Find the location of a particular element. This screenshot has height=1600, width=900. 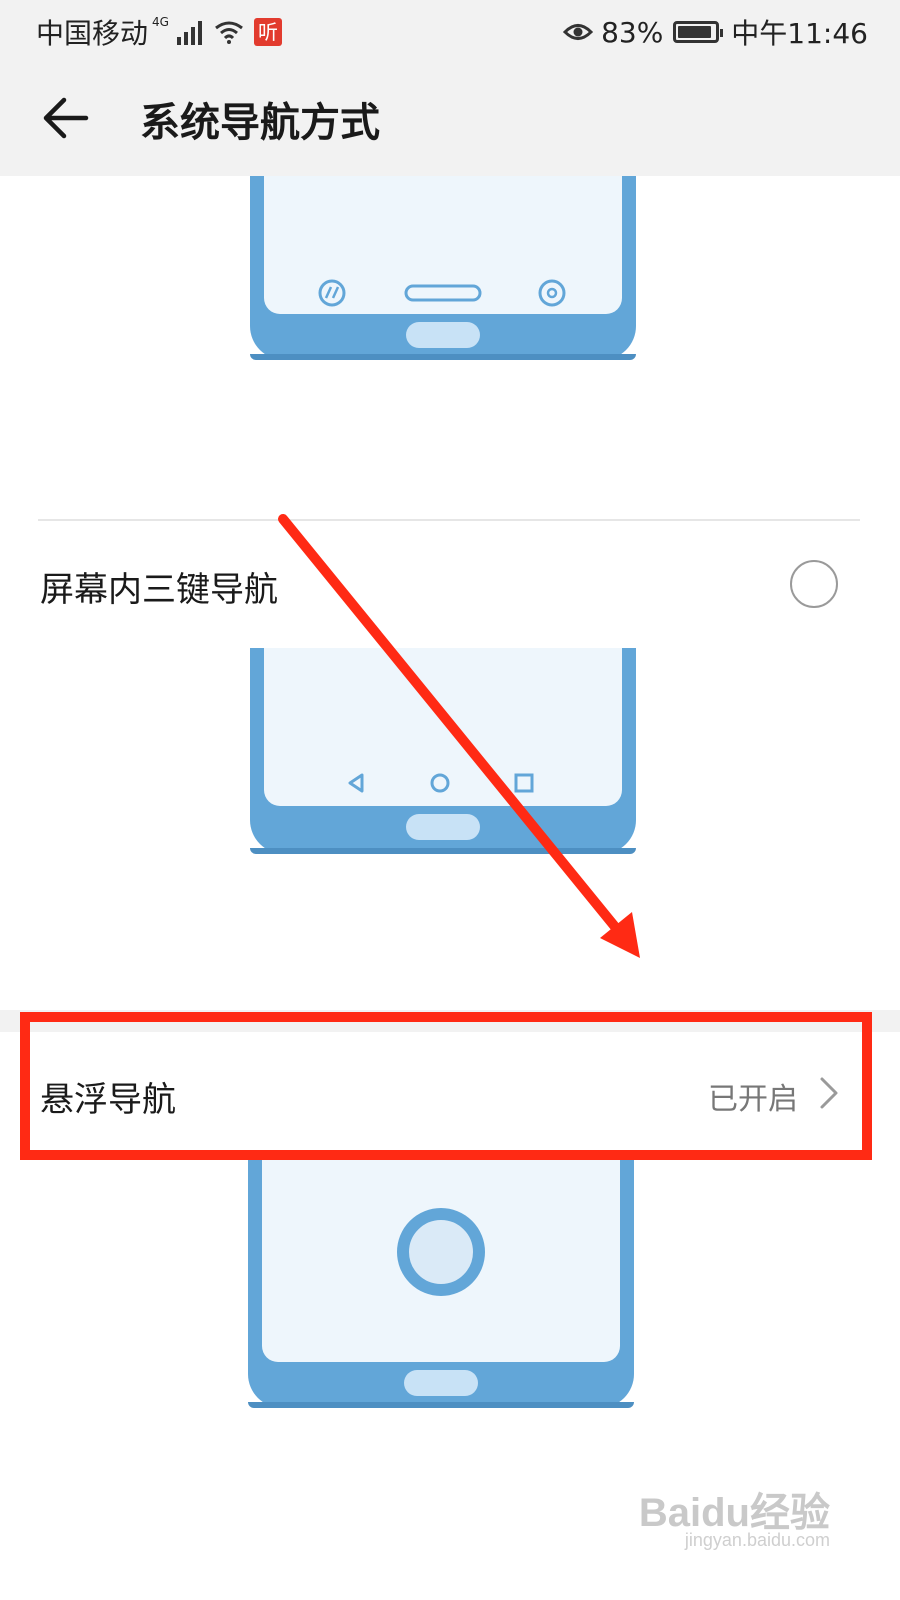

eye-comfort-icon is located at coordinates (578, 32).